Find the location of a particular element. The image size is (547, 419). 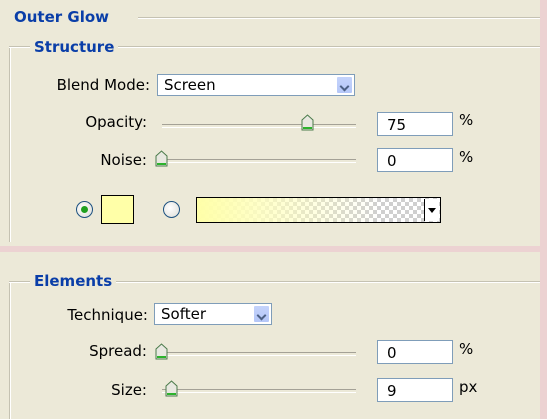

elements-group-left-border is located at coordinates (10, 350).